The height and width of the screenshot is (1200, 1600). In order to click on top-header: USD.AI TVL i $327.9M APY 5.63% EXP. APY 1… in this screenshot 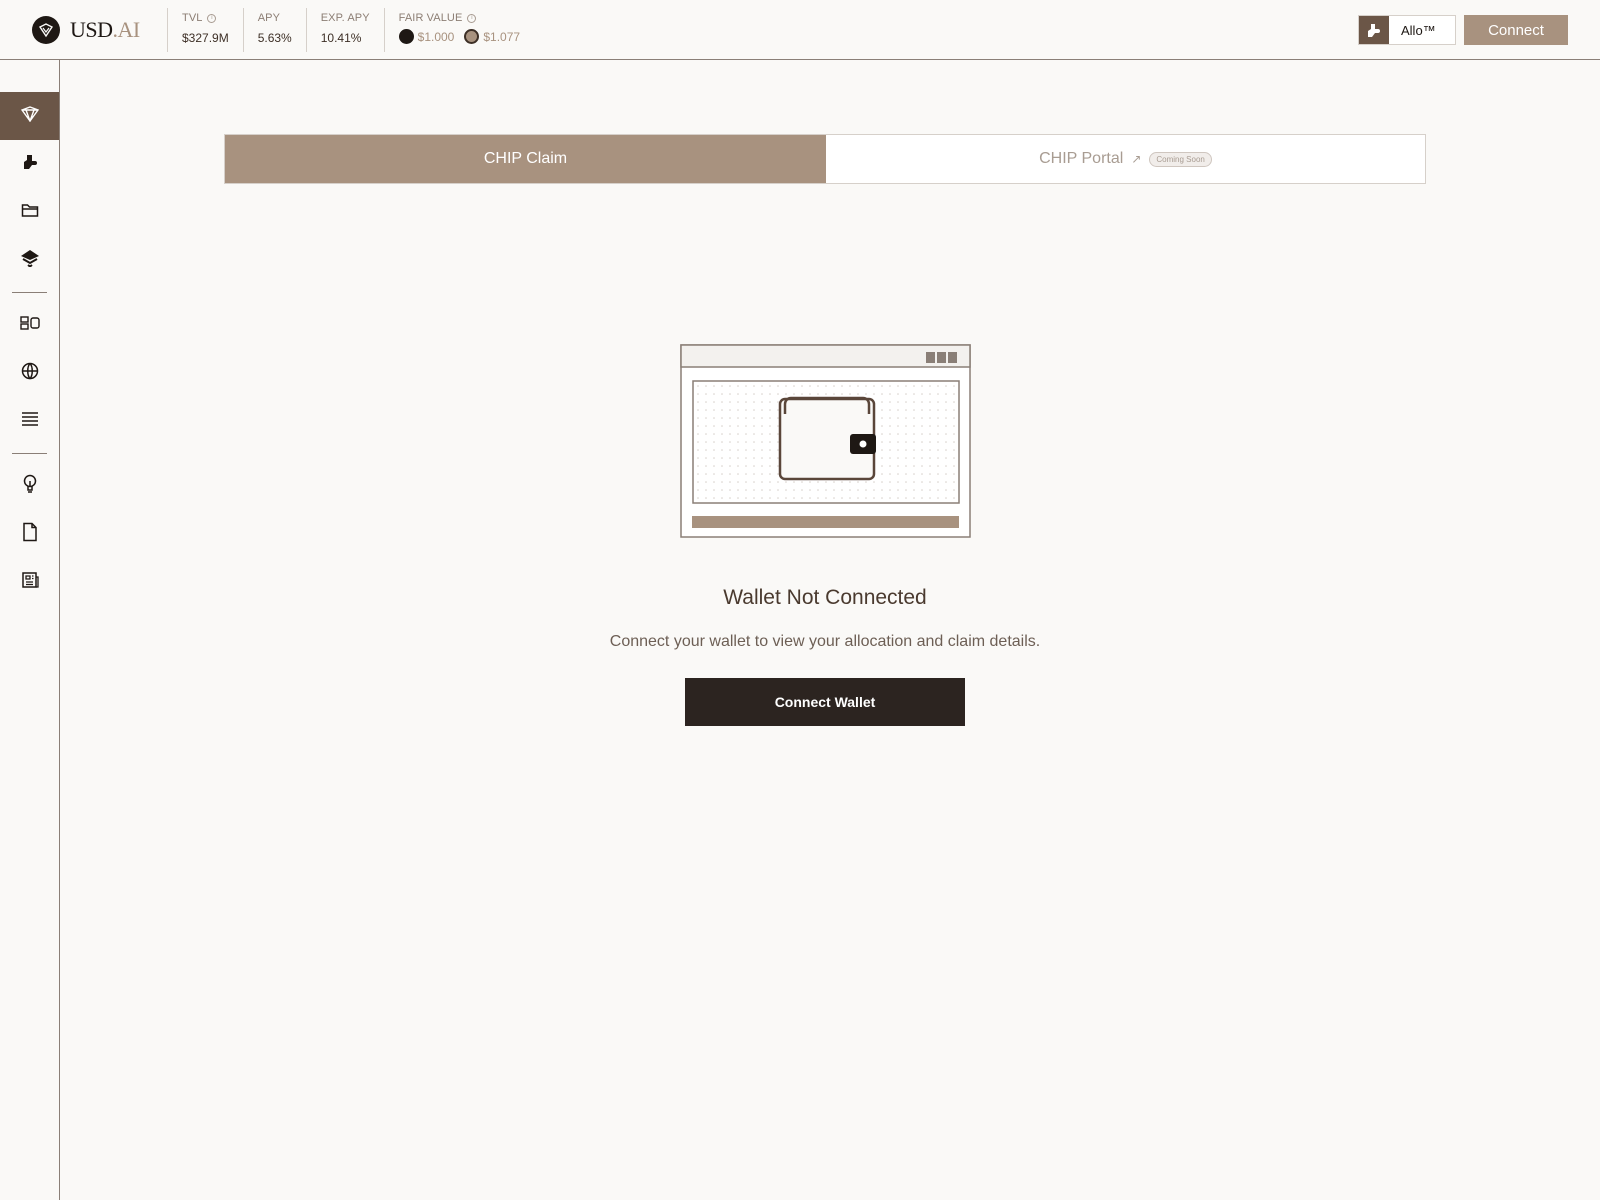, I will do `click(800, 30)`.